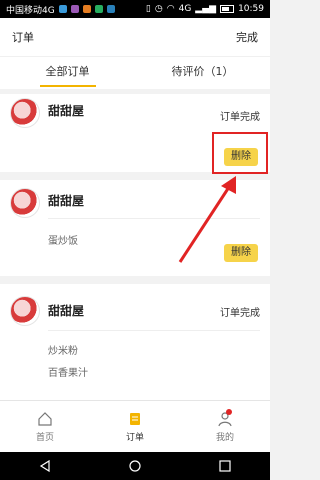  What do you see at coordinates (247, 37) in the screenshot?
I see `done-button: 完成` at bounding box center [247, 37].